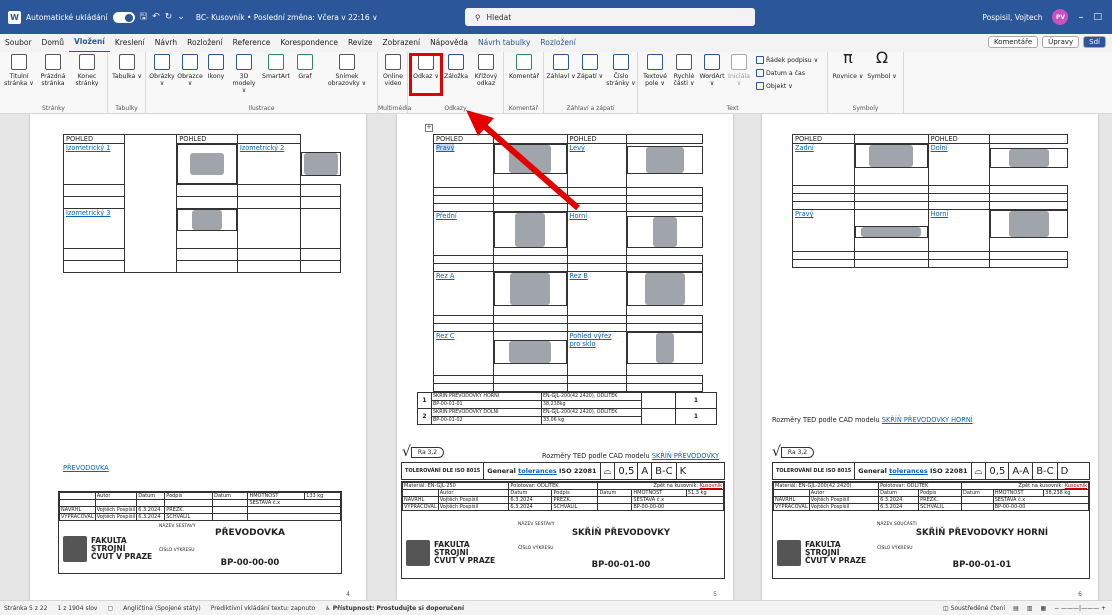 This screenshot has height=615, width=1112. What do you see at coordinates (645, 471) in the screenshot?
I see `tol-datum: A` at bounding box center [645, 471].